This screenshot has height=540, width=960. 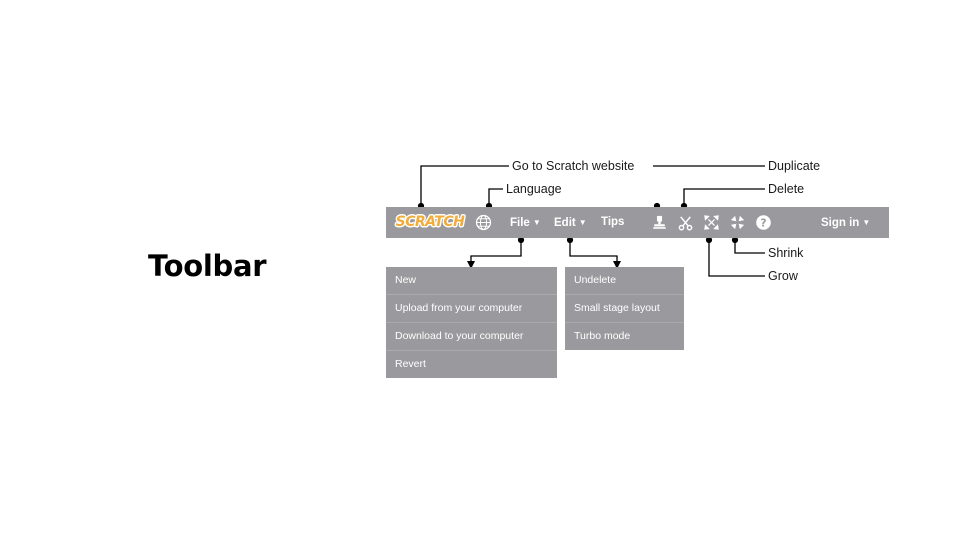 What do you see at coordinates (573, 166) in the screenshot?
I see `annotation-label-website: Go to Scratch website` at bounding box center [573, 166].